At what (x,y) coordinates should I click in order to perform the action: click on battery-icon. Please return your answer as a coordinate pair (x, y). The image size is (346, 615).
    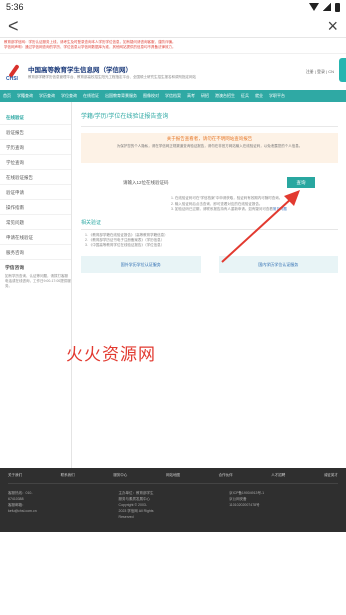
    Looking at the image, I should click on (337, 7).